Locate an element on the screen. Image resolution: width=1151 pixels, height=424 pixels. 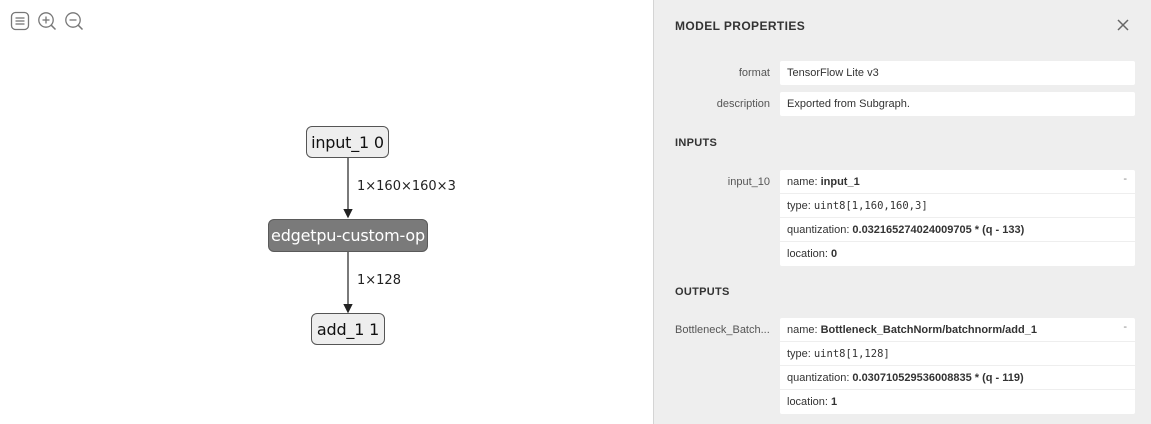
close-icon is located at coordinates (1123, 25).